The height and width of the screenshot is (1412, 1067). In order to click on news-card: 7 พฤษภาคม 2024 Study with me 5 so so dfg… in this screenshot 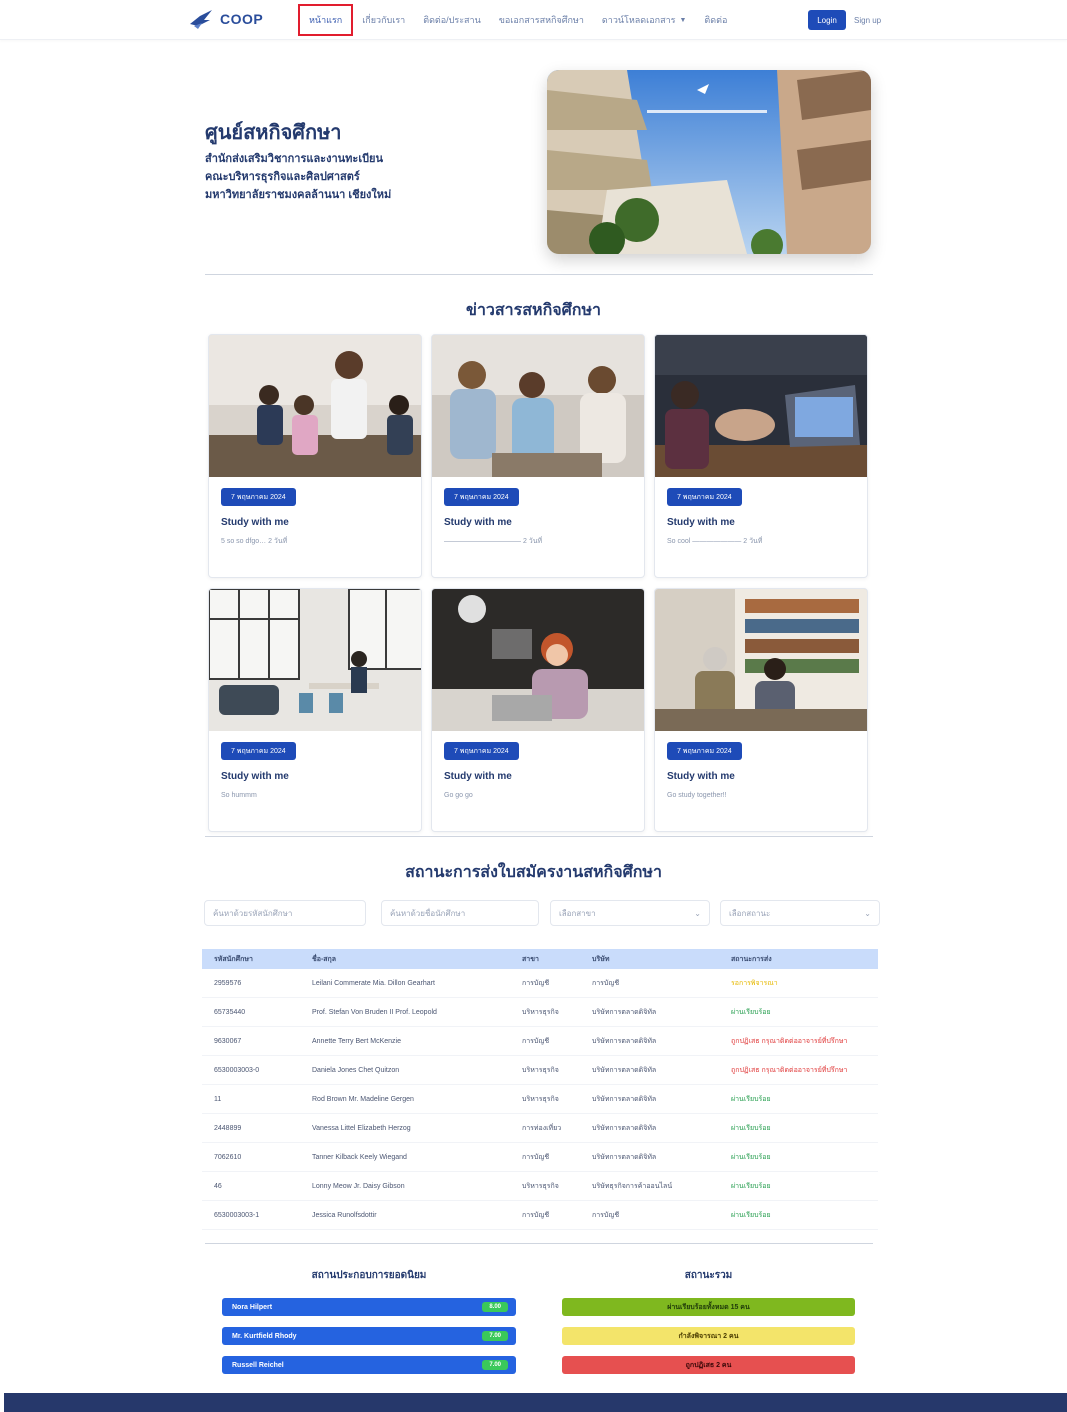, I will do `click(315, 456)`.